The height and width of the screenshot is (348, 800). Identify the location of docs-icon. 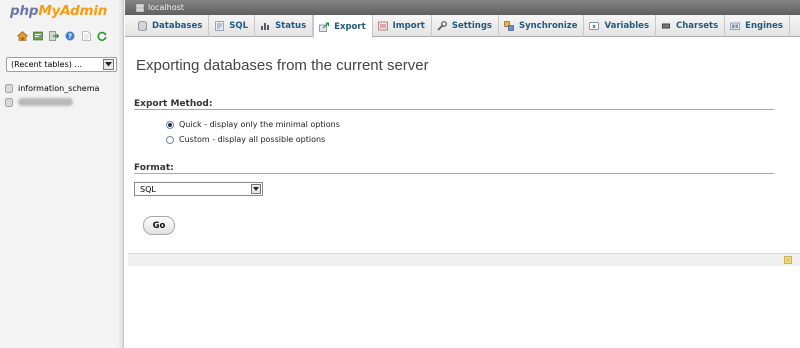
(86, 35).